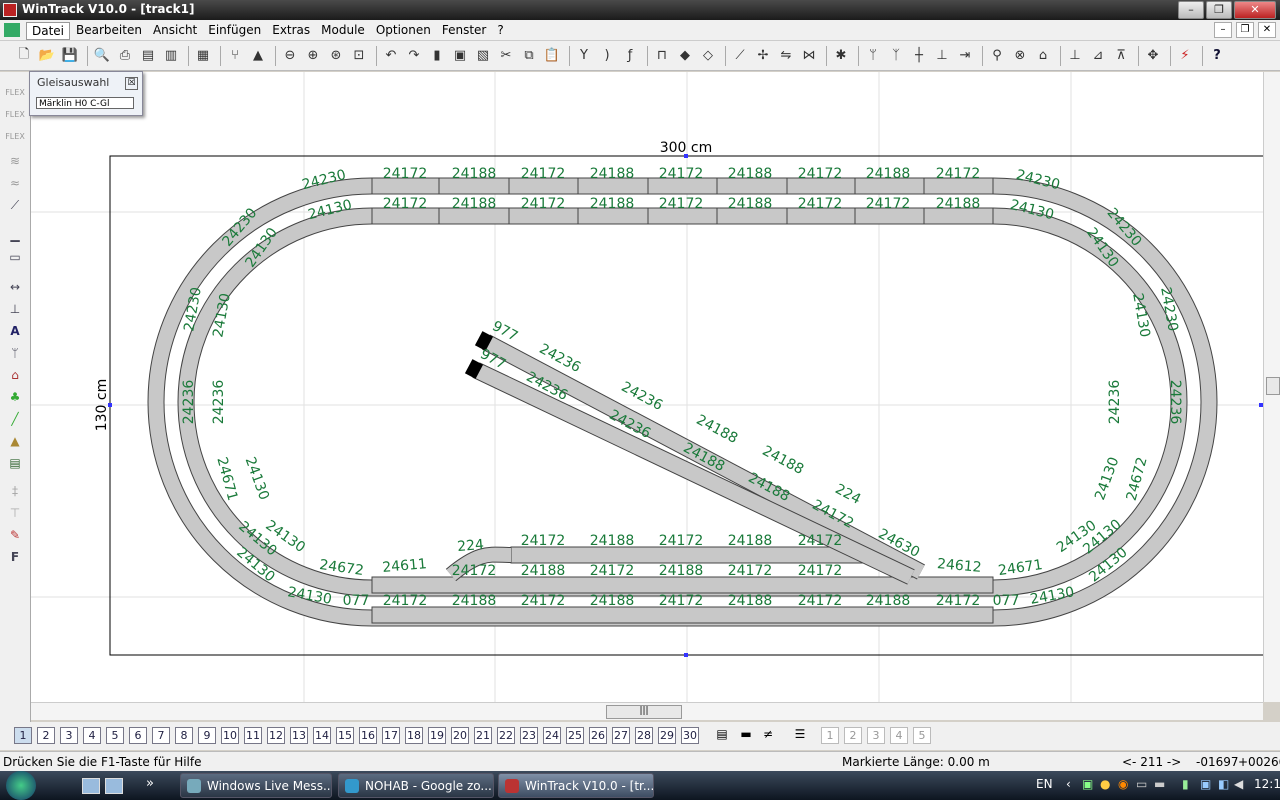 The image size is (1280, 800). I want to click on ramp-icon: ⟋, so click(15, 207).